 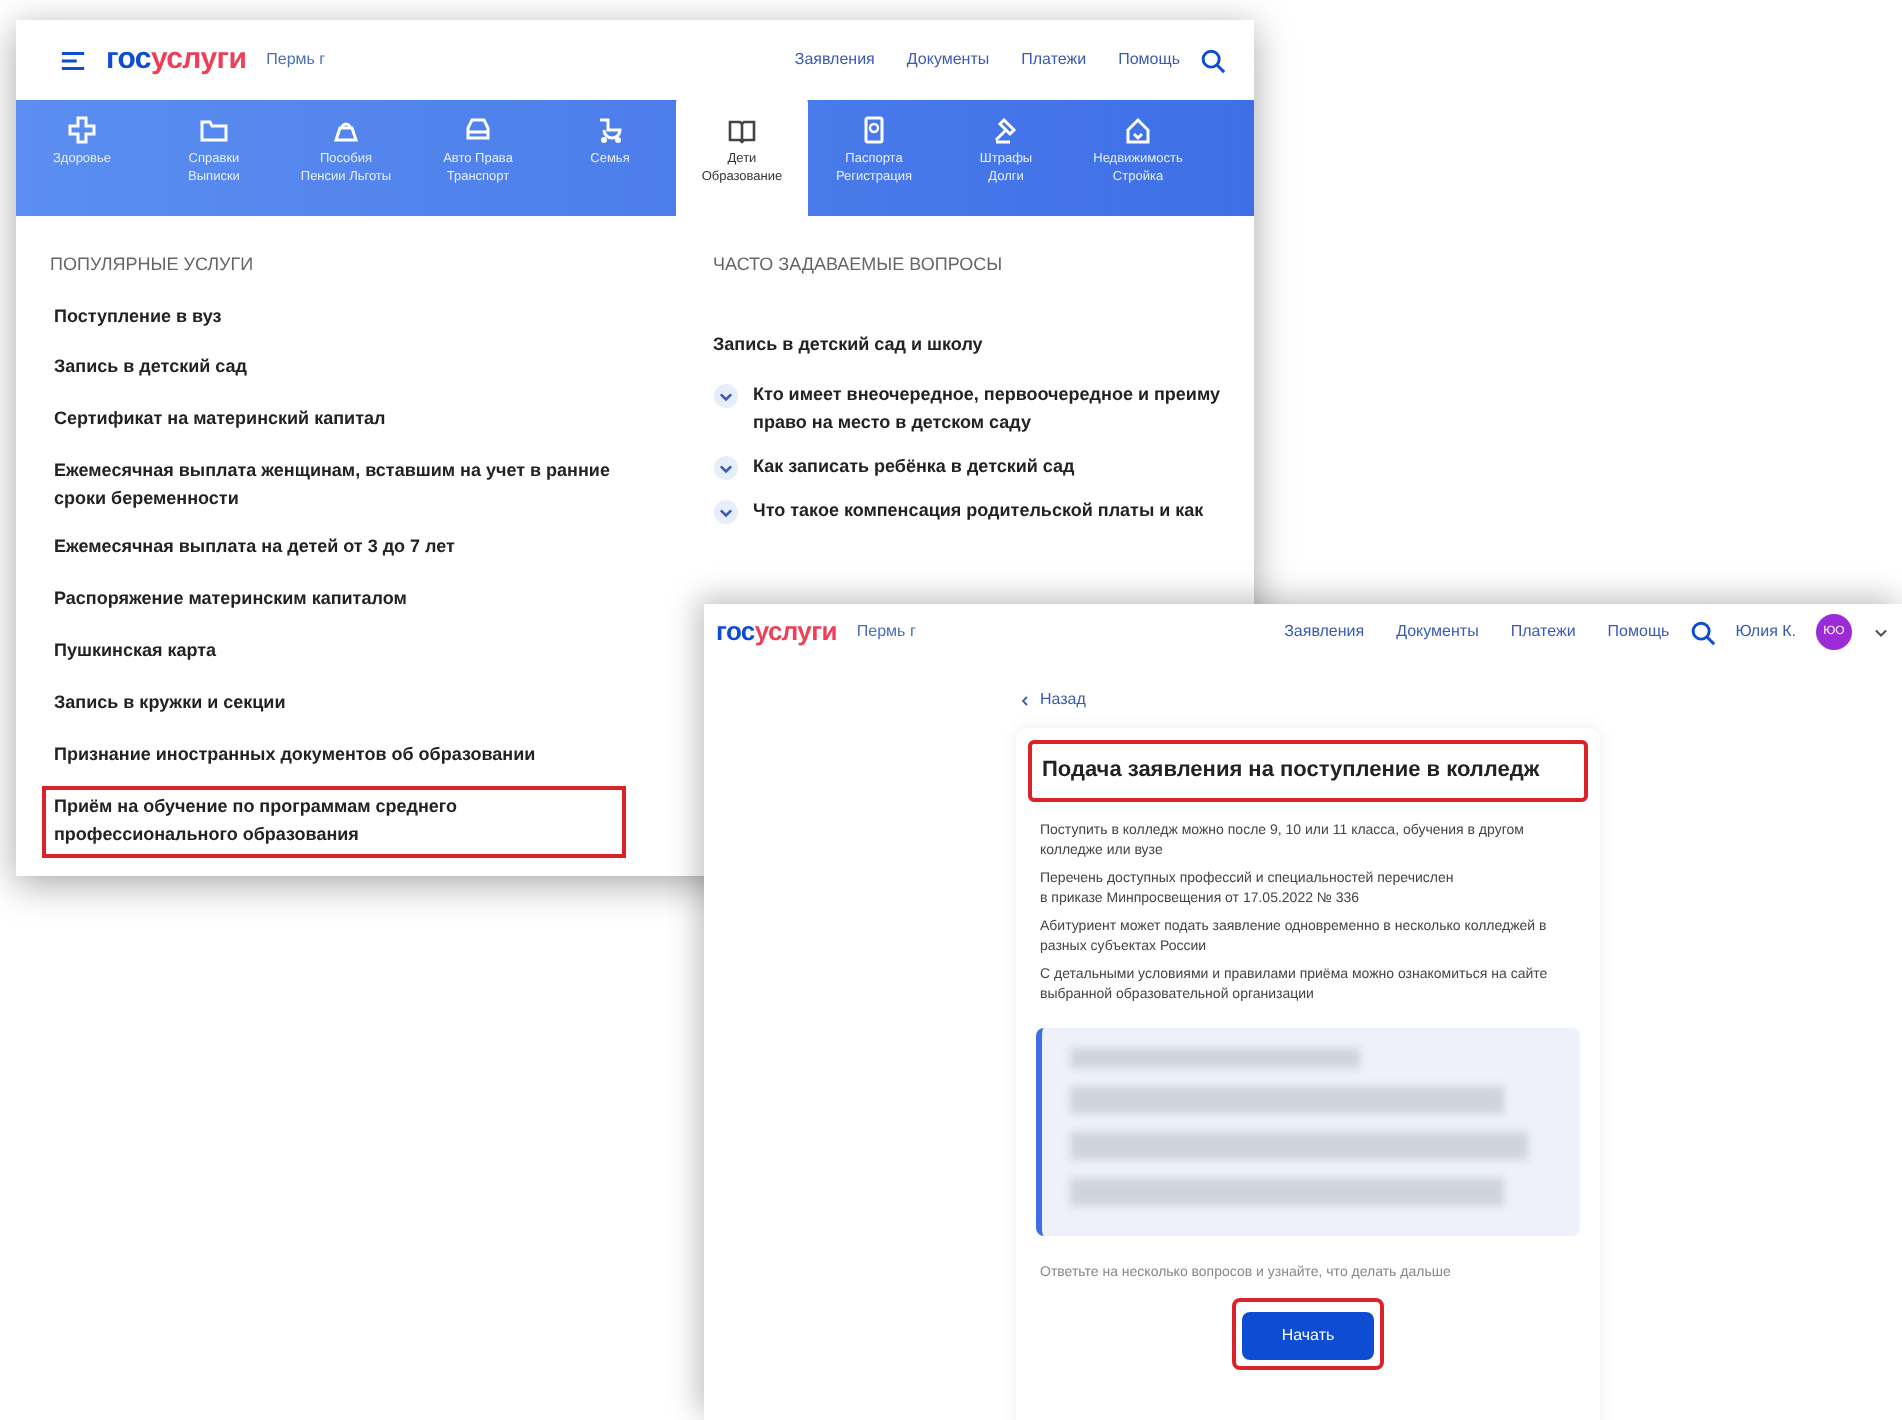 I want to click on service-link: Признание иностранных документов об образовании, so click(x=378, y=755).